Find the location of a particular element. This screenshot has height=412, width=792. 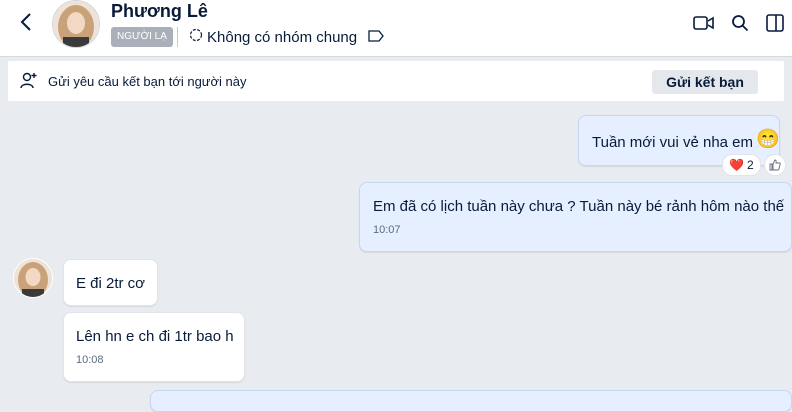

group-status: Không có nhóm chung is located at coordinates (273, 37).